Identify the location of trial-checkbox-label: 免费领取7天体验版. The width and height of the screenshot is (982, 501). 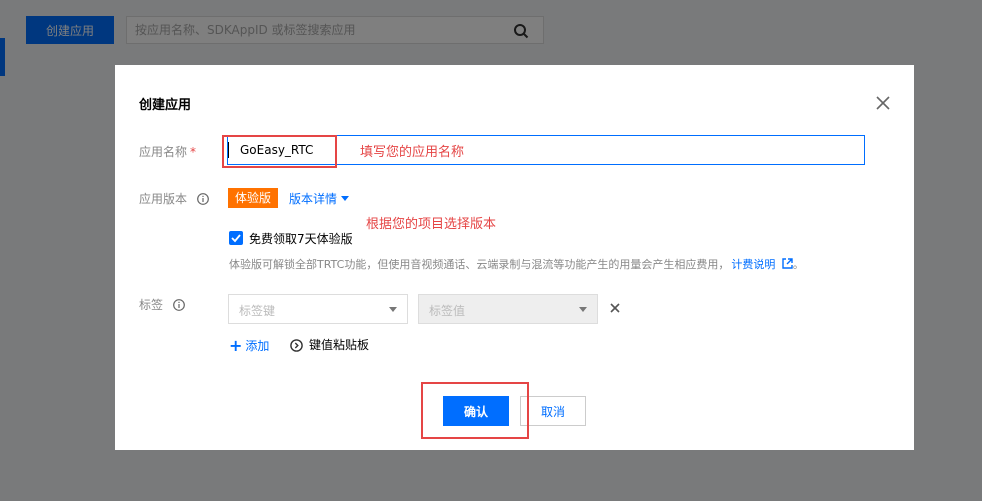
(301, 238).